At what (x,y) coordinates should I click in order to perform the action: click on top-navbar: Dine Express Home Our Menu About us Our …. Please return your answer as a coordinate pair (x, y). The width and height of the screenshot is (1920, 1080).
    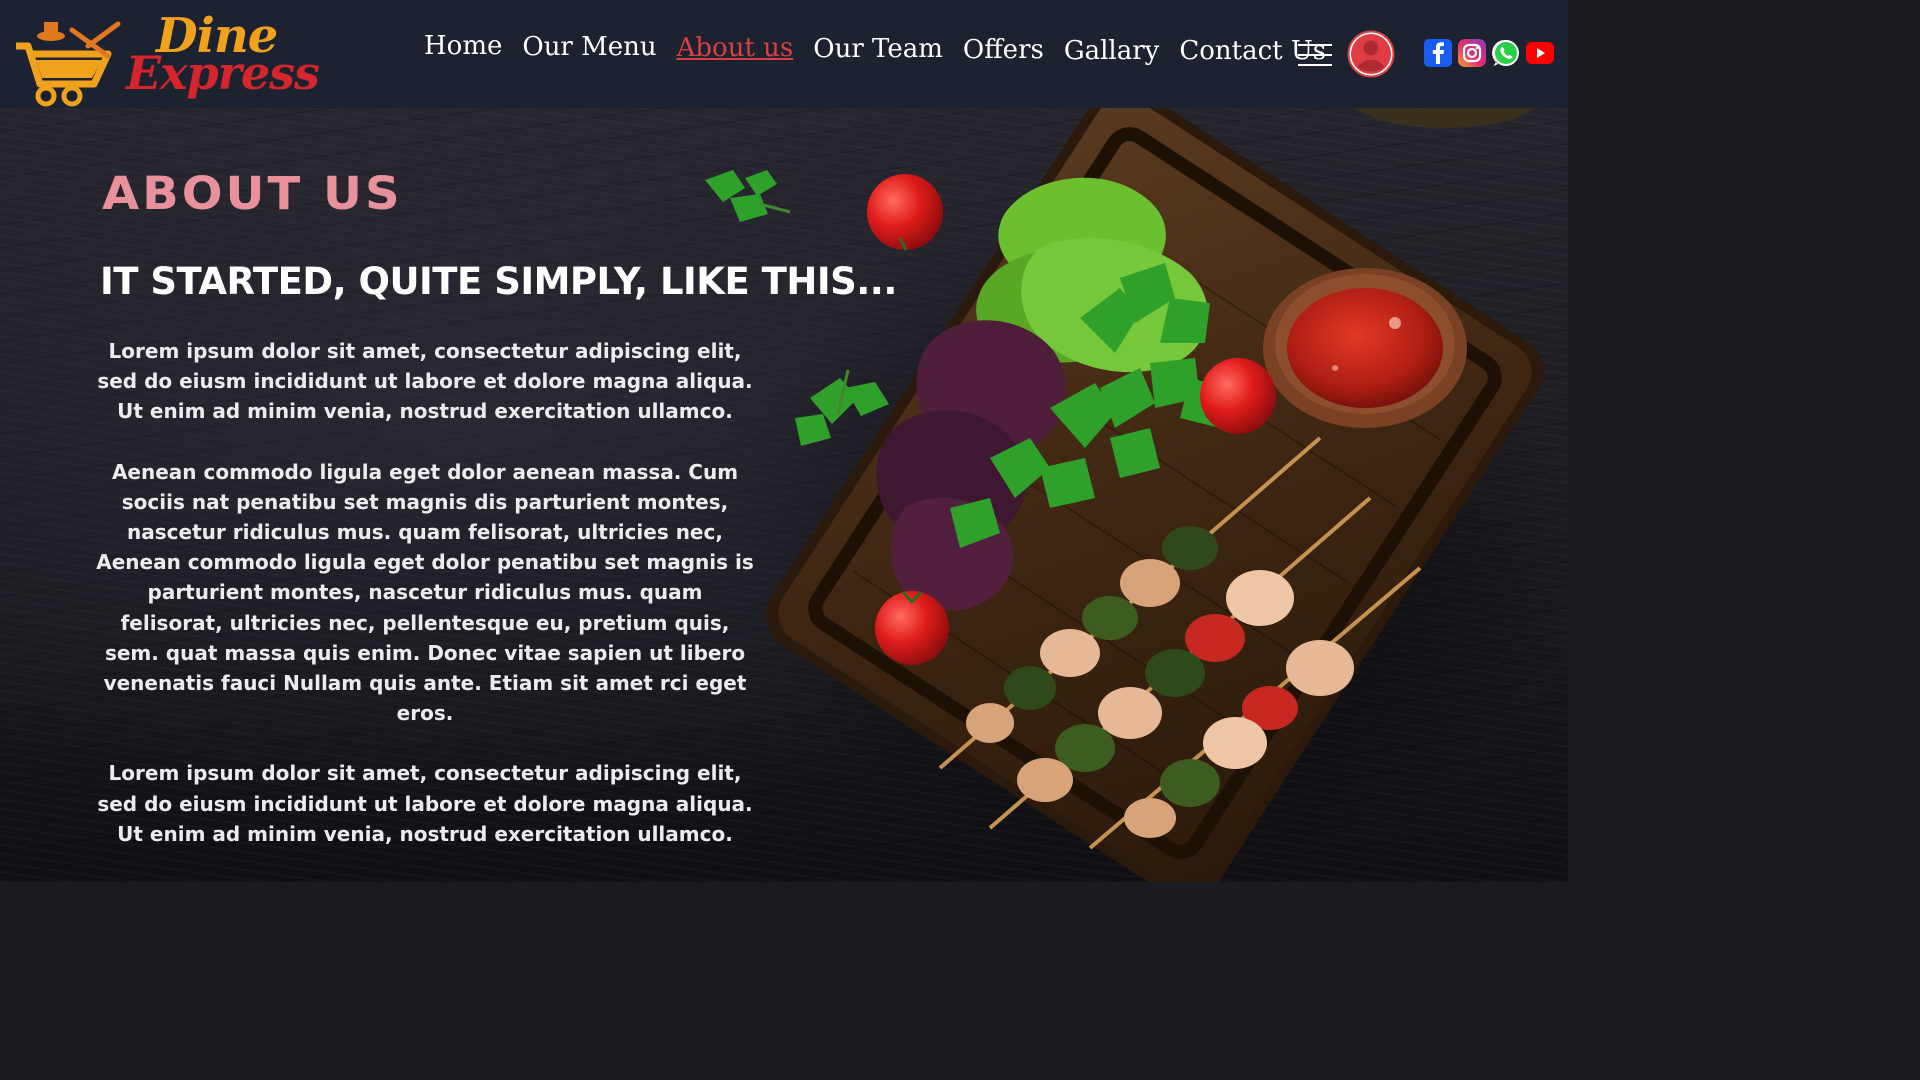
    Looking at the image, I should click on (784, 54).